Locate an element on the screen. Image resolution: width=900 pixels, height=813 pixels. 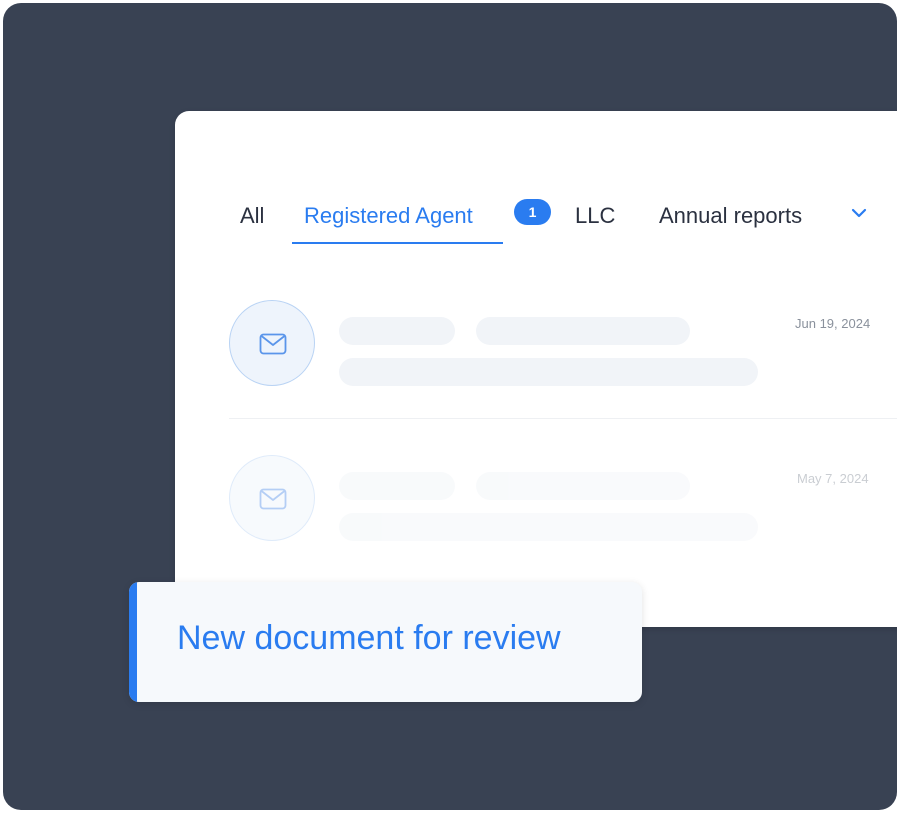
divider is located at coordinates (563, 418).